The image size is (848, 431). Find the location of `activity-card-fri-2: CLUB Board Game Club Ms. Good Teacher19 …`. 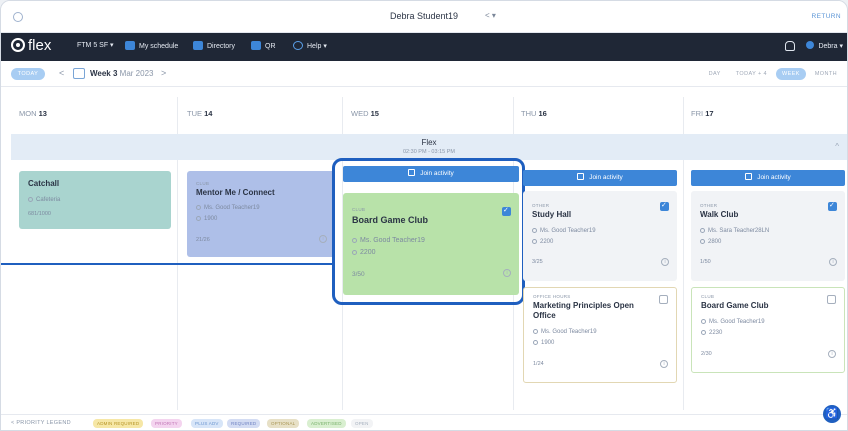

activity-card-fri-2: CLUB Board Game Club Ms. Good Teacher19 … is located at coordinates (768, 330).